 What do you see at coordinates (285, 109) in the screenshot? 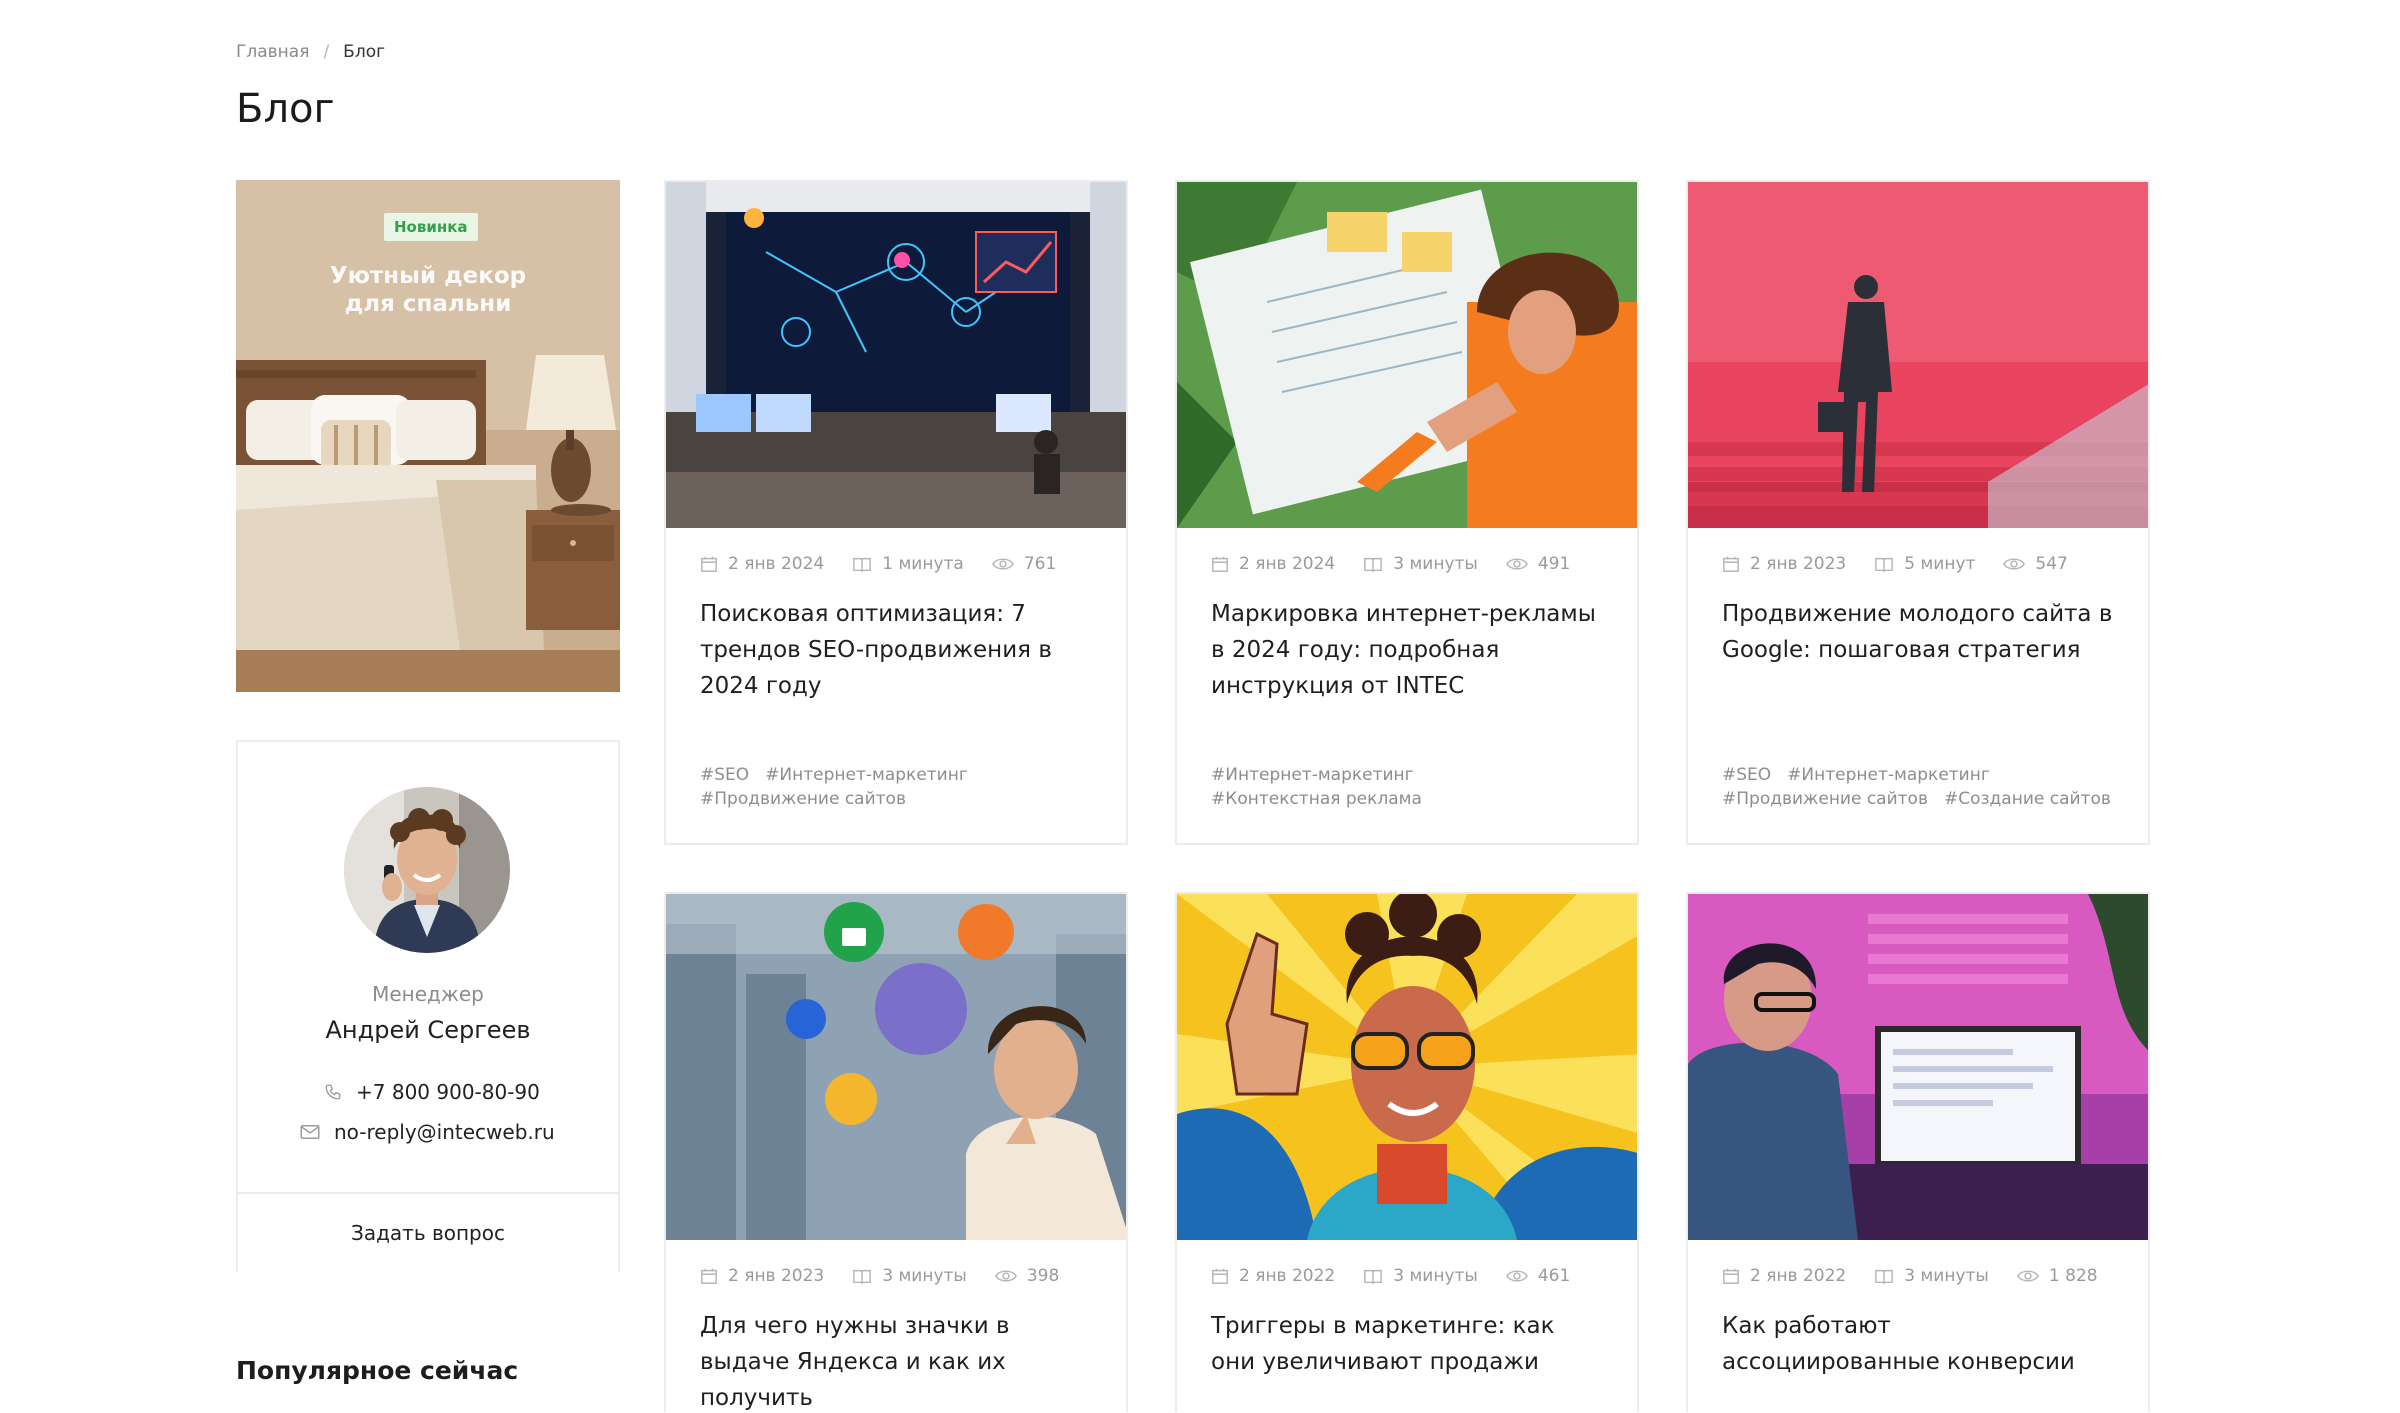
I see `page-title: Блог` at bounding box center [285, 109].